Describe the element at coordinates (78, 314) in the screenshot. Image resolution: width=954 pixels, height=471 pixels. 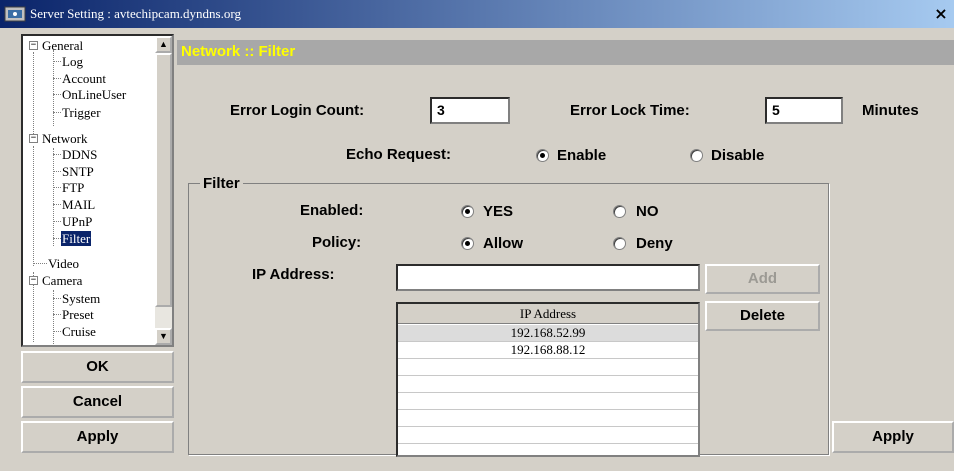
I see `tree-item-preset: Preset` at that location.